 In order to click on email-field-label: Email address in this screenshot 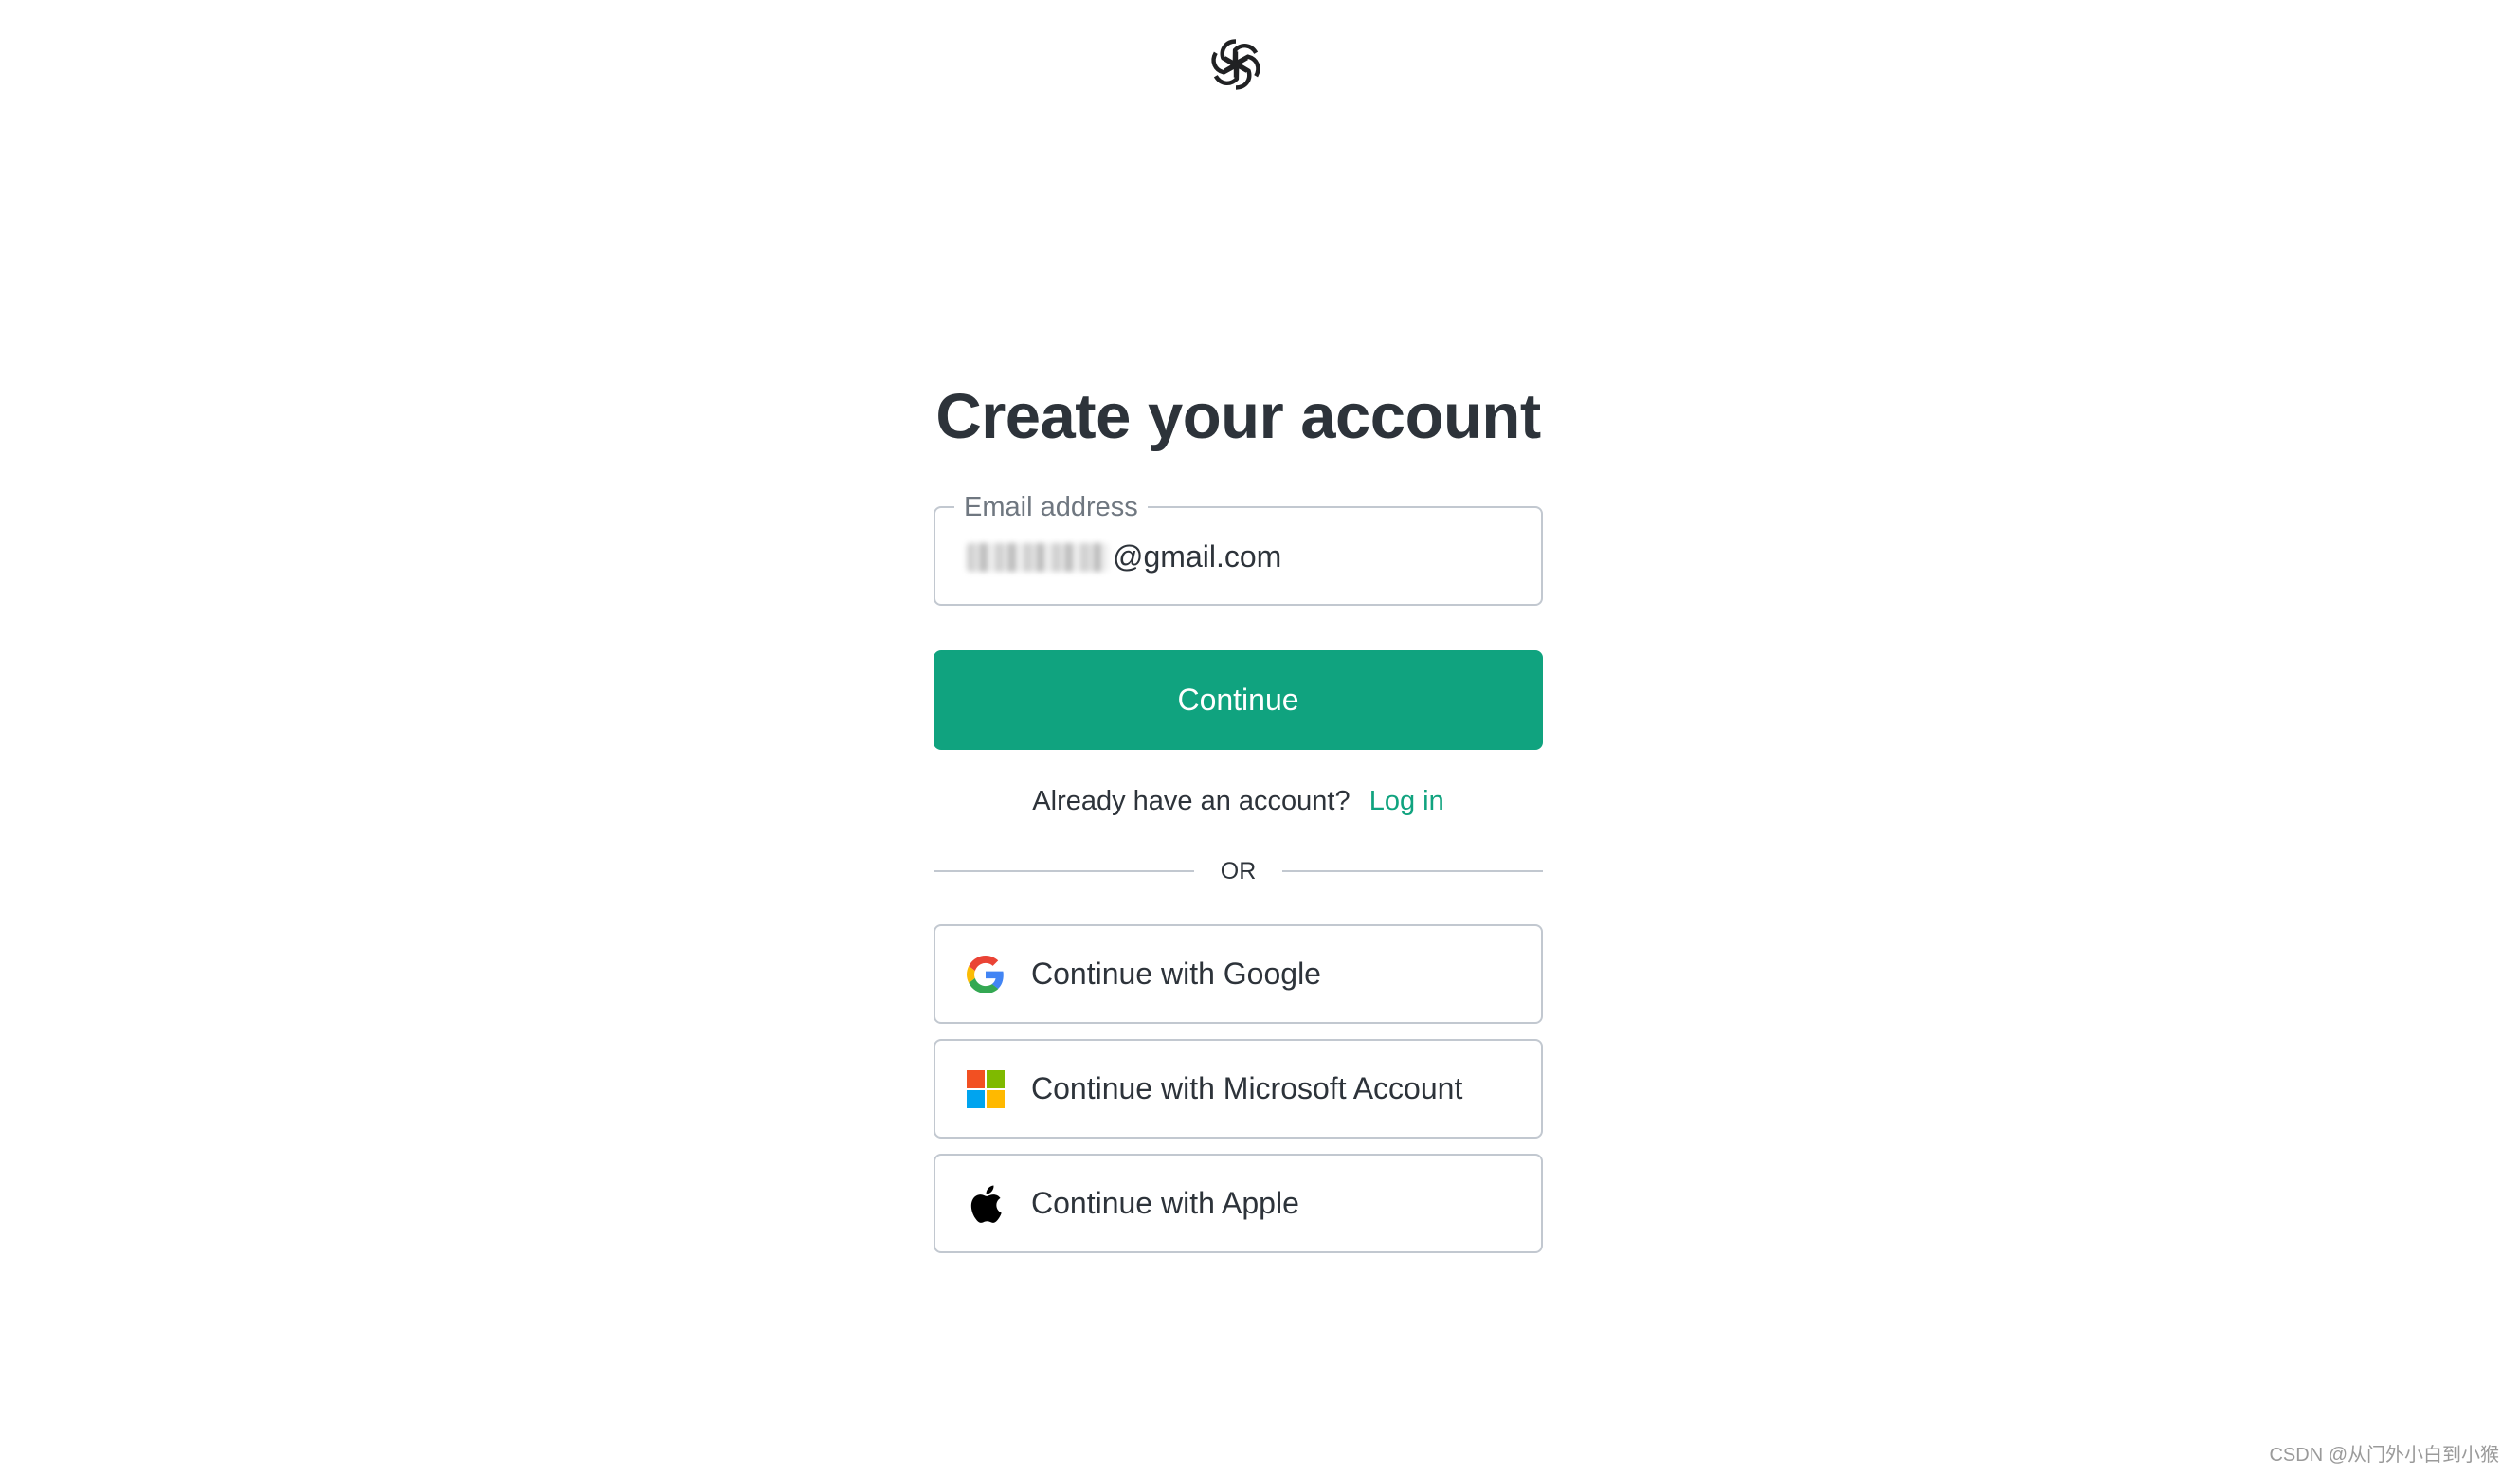, I will do `click(1051, 507)`.